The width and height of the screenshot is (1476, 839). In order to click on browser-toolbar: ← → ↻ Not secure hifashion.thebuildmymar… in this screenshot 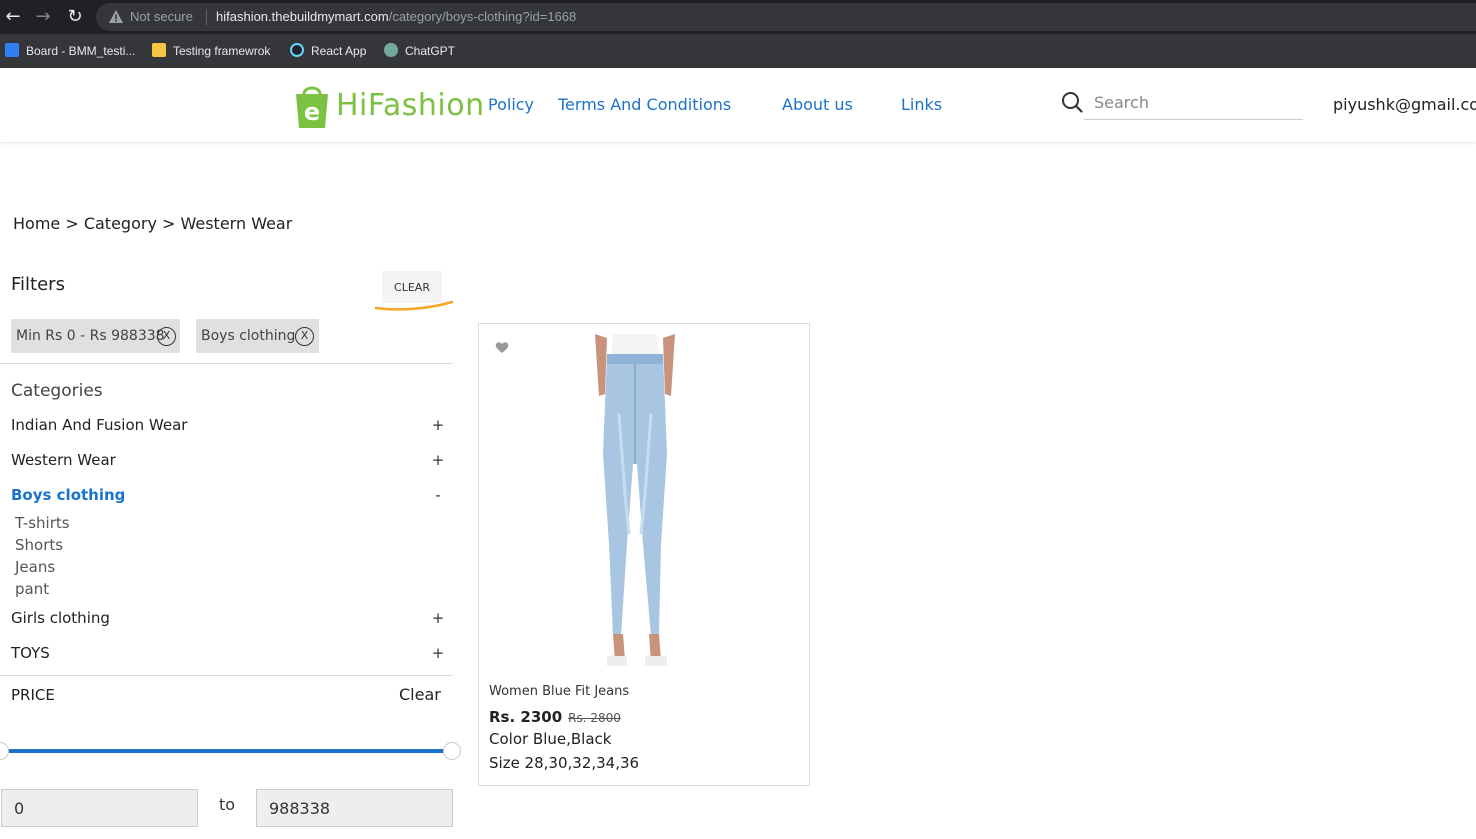, I will do `click(738, 17)`.